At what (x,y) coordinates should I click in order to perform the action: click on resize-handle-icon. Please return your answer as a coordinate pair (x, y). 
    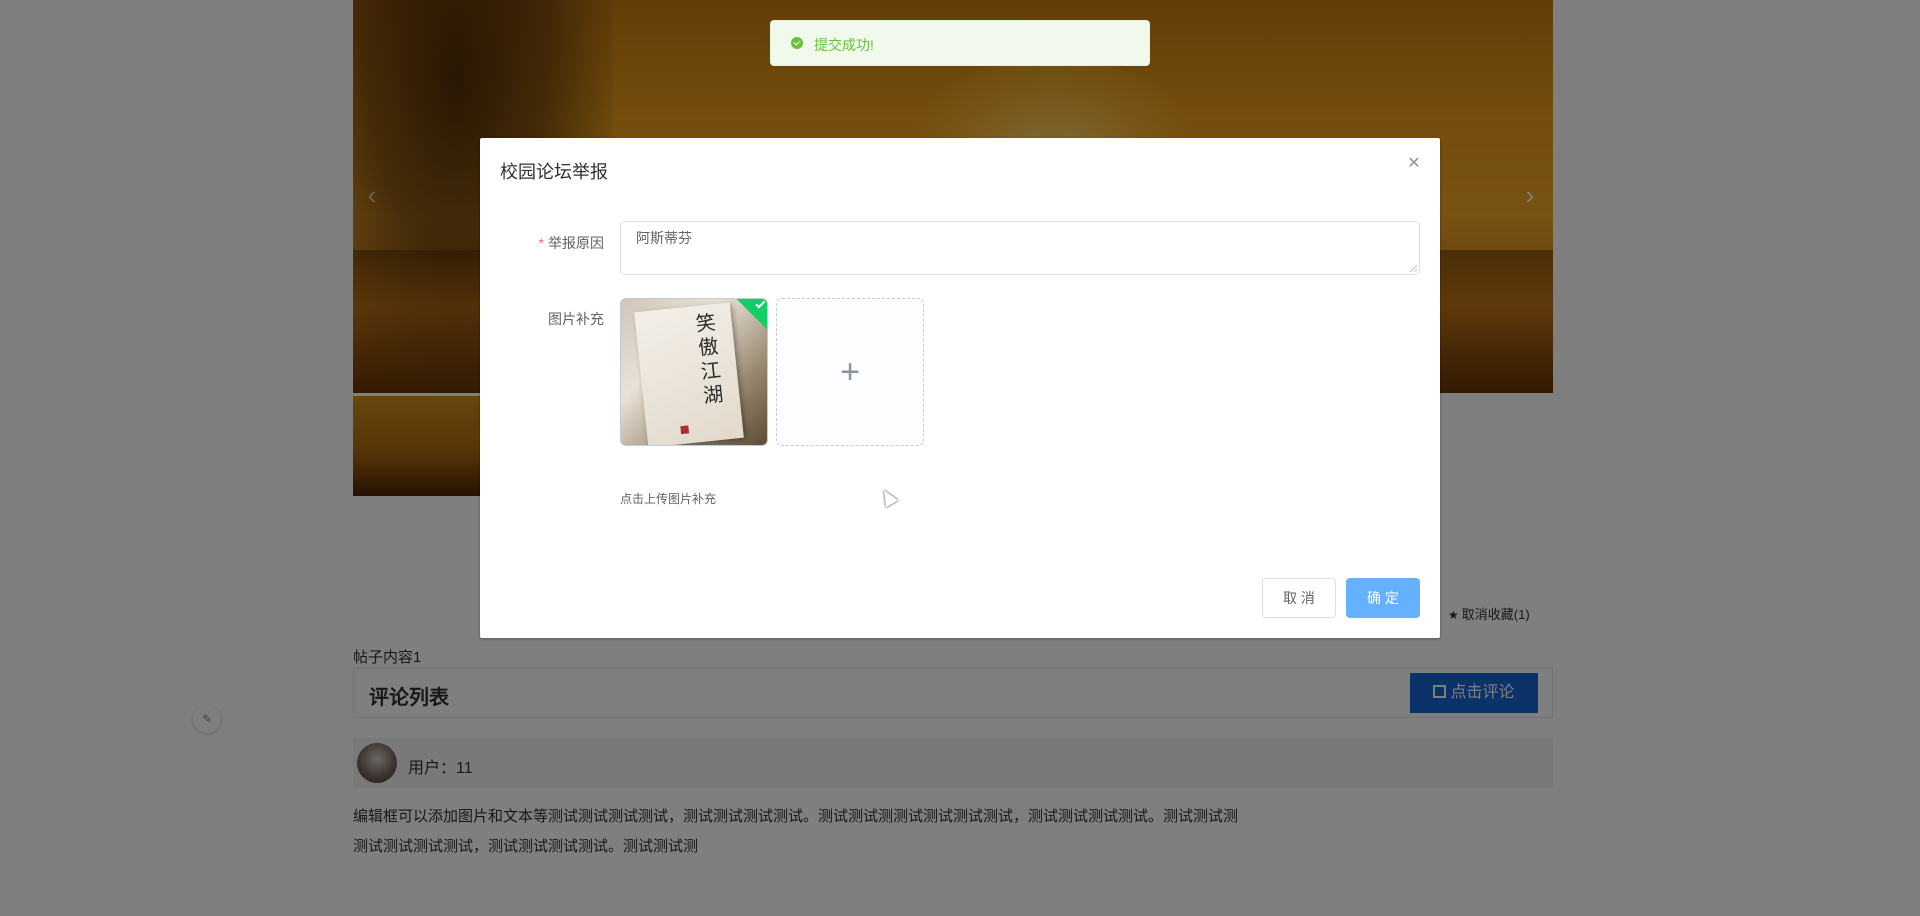
    Looking at the image, I should click on (1413, 268).